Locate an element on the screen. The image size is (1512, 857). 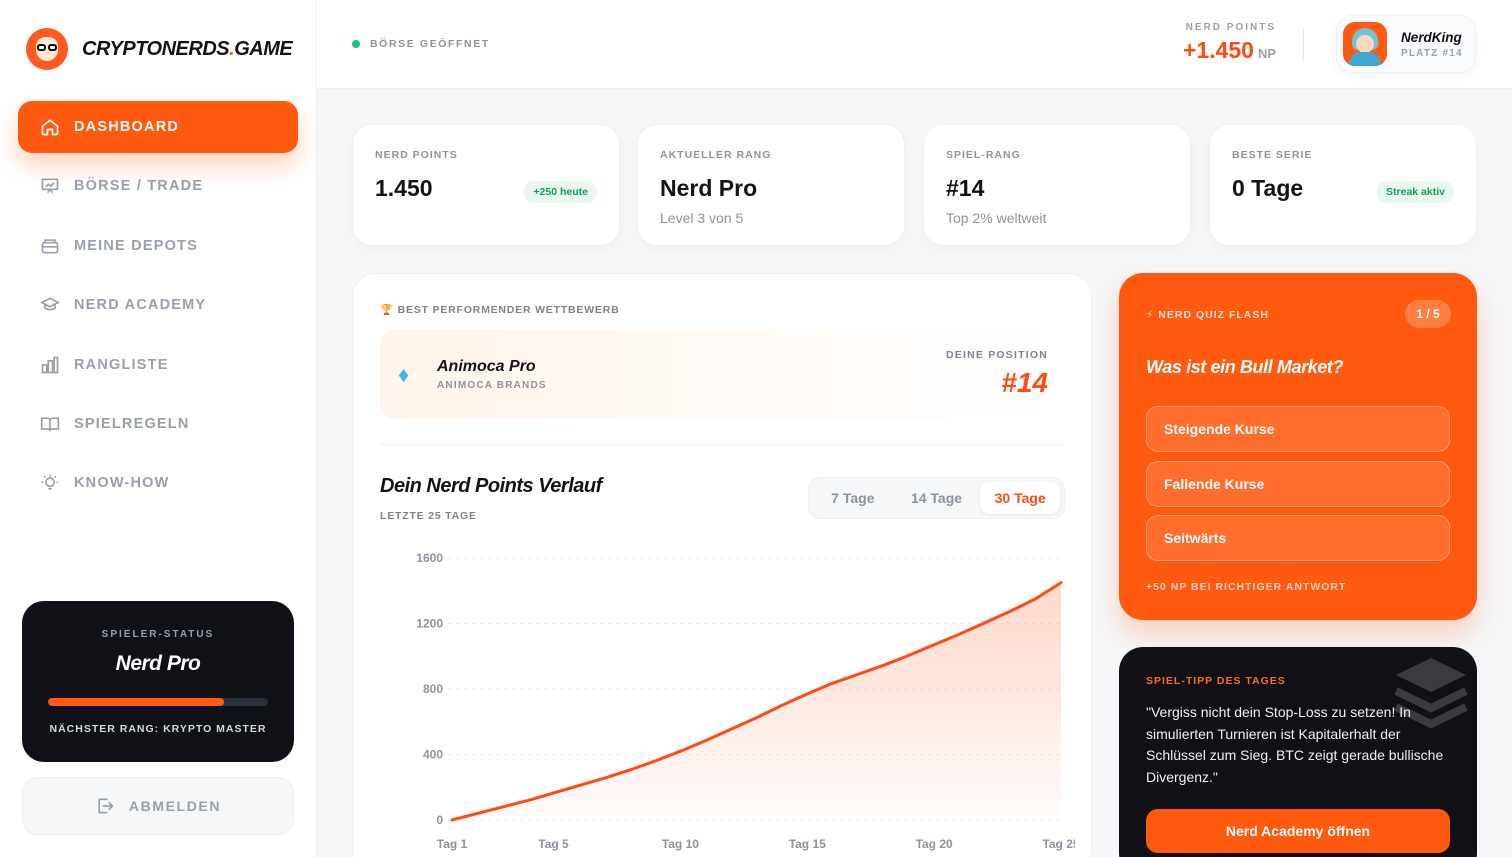
quiz-option-2: Fallende Kurse is located at coordinates (1298, 484).